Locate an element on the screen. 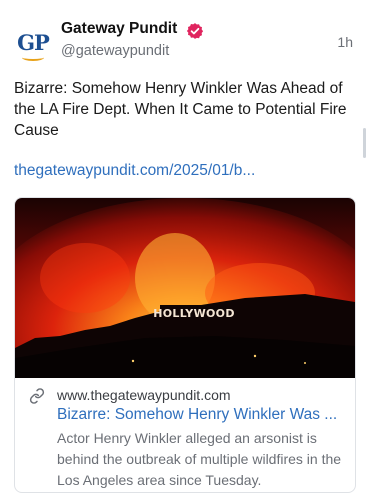 The width and height of the screenshot is (369, 500). avatar: GP is located at coordinates (33, 42).